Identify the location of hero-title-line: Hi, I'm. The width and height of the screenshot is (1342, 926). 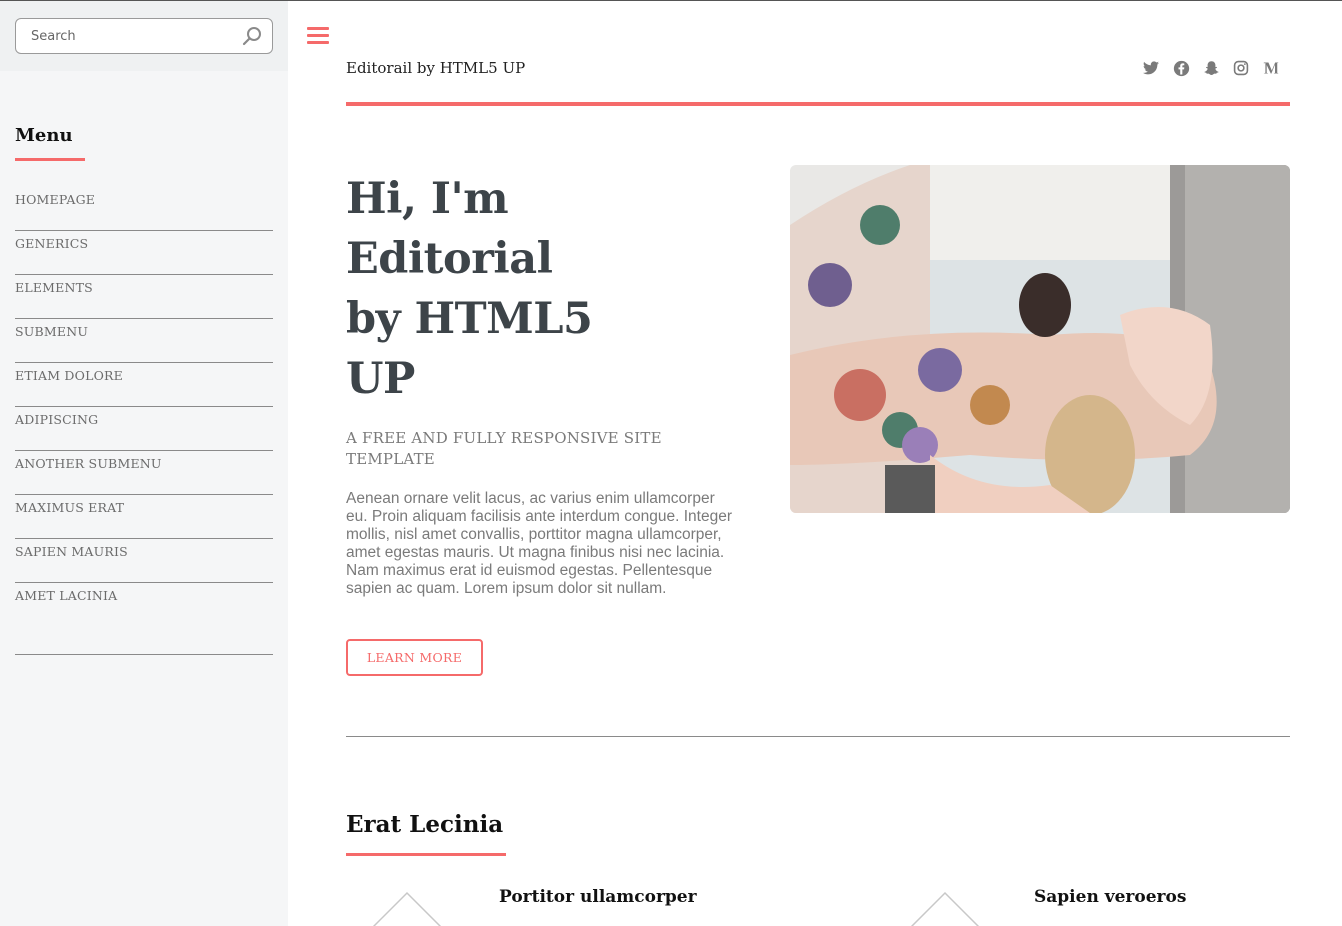
(427, 199).